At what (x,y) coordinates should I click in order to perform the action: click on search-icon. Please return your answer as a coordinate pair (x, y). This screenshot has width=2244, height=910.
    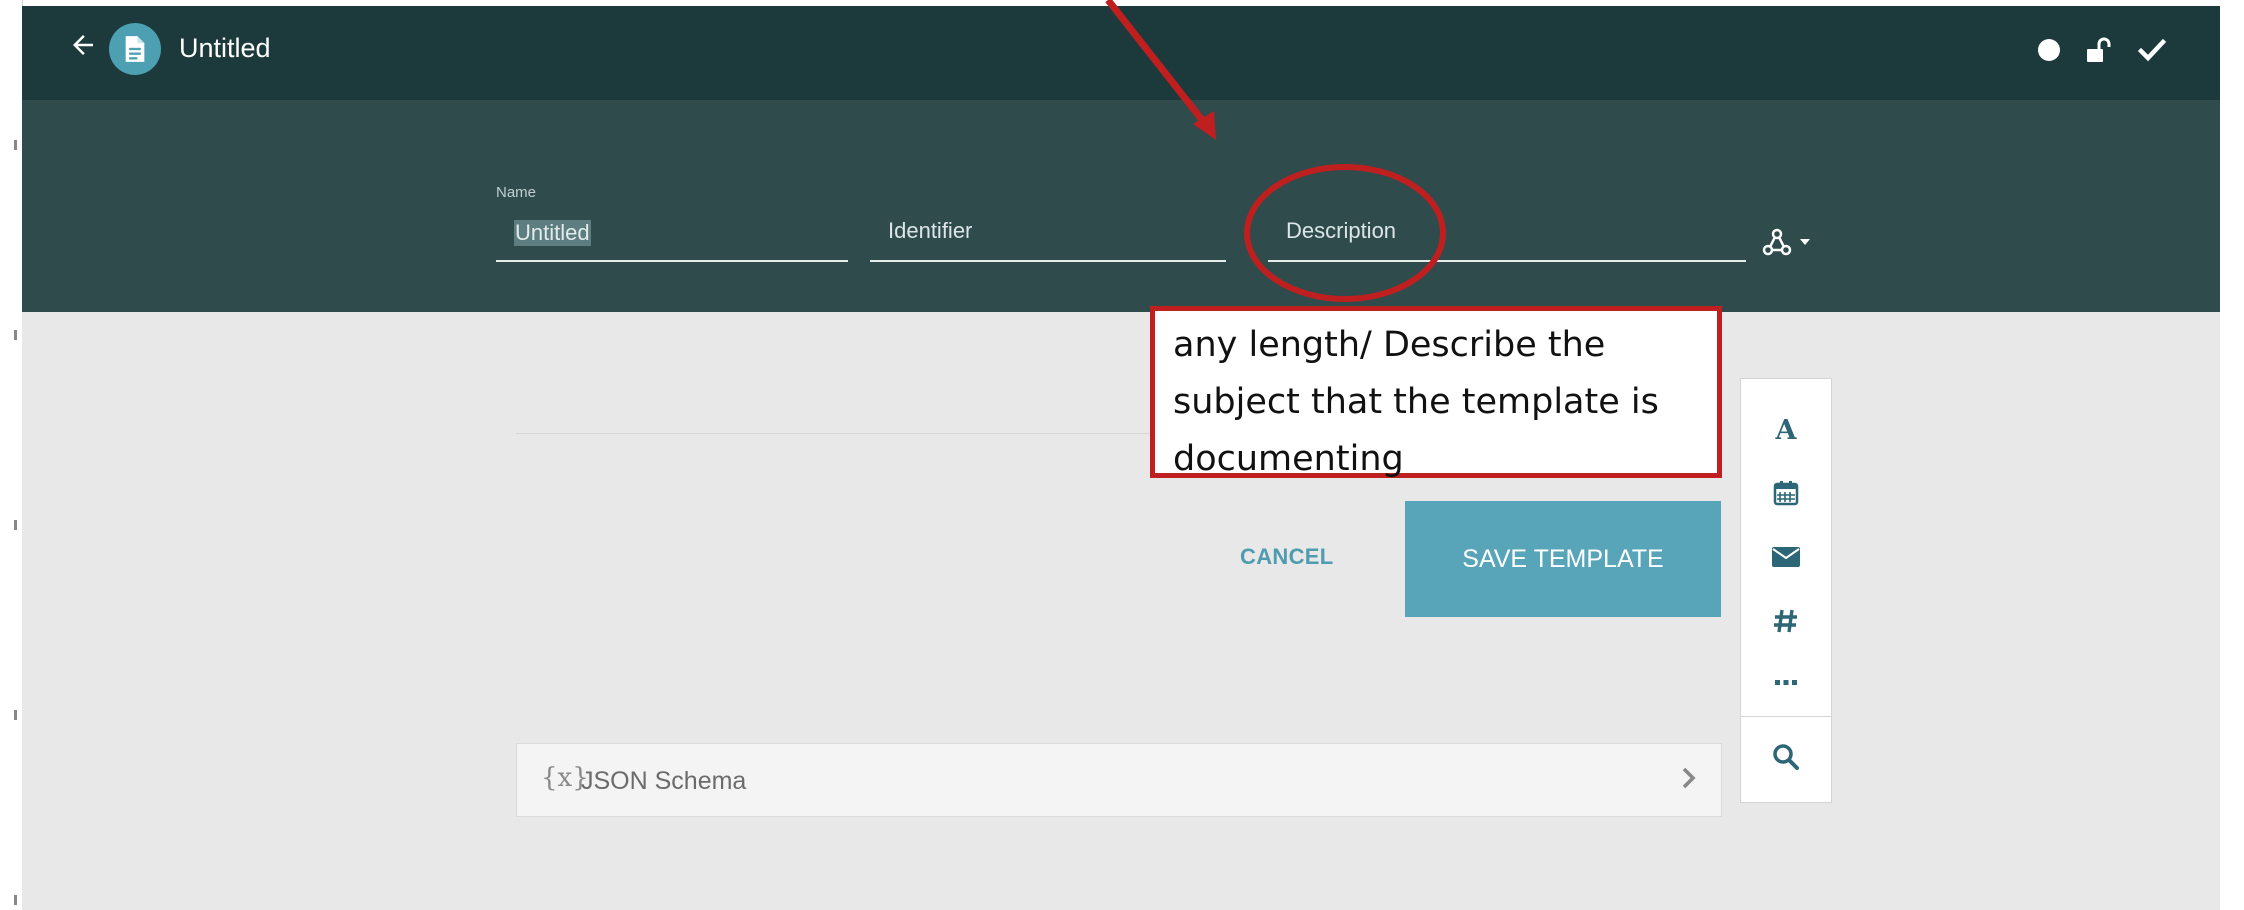
    Looking at the image, I should click on (1786, 757).